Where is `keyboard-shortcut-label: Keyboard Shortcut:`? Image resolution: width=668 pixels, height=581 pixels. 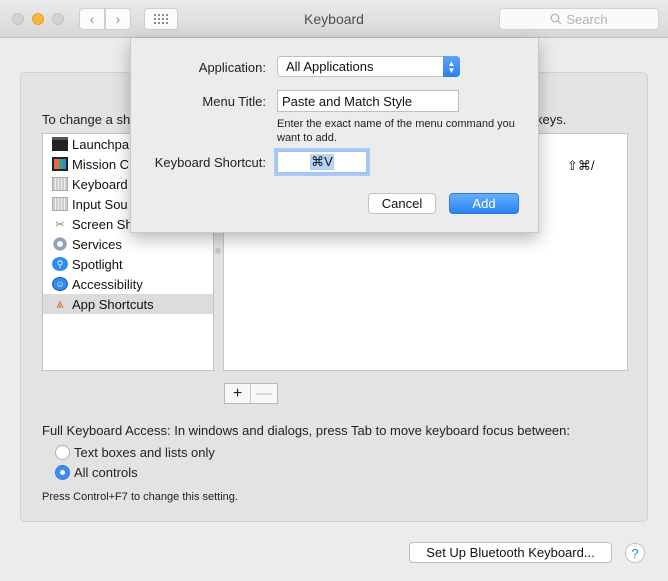
keyboard-shortcut-label: Keyboard Shortcut: is located at coordinates (210, 162).